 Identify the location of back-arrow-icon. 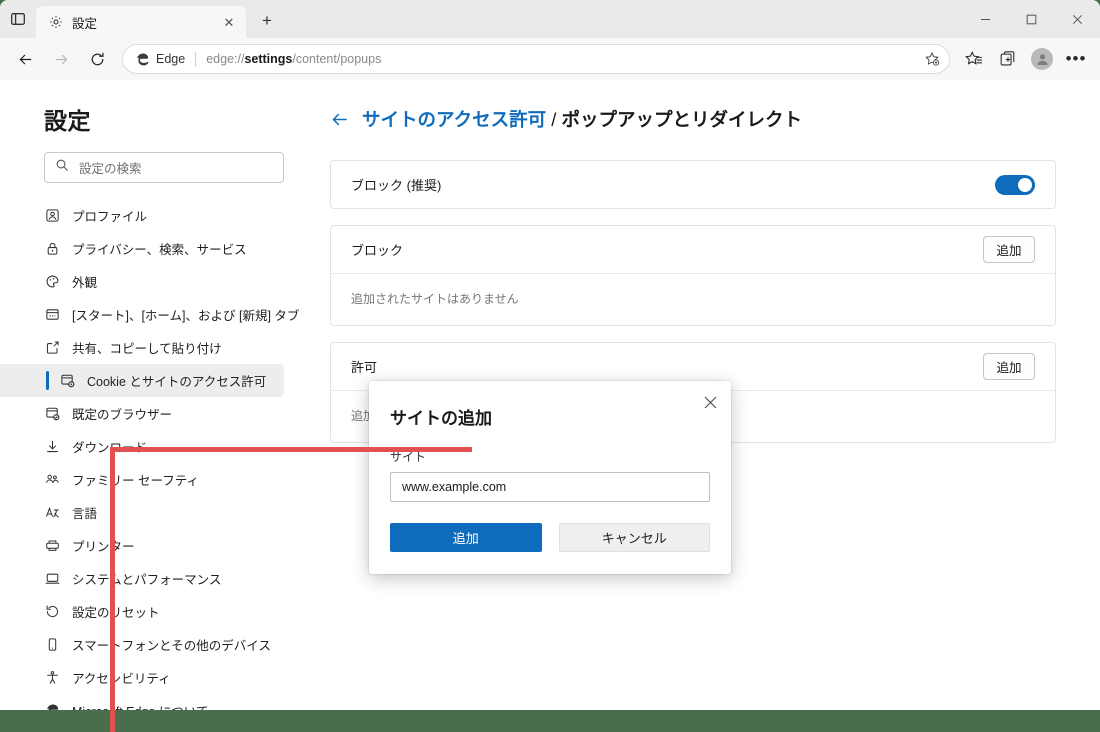
(25, 59).